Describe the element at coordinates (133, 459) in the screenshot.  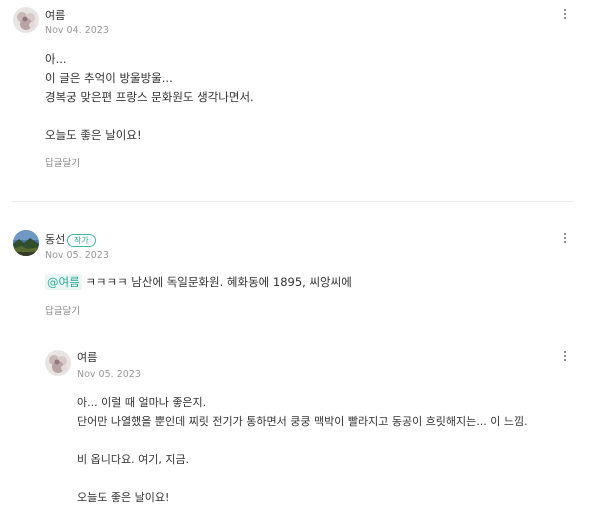
I see `comment-line: 비 옵니다요. 여기, 지금.` at that location.